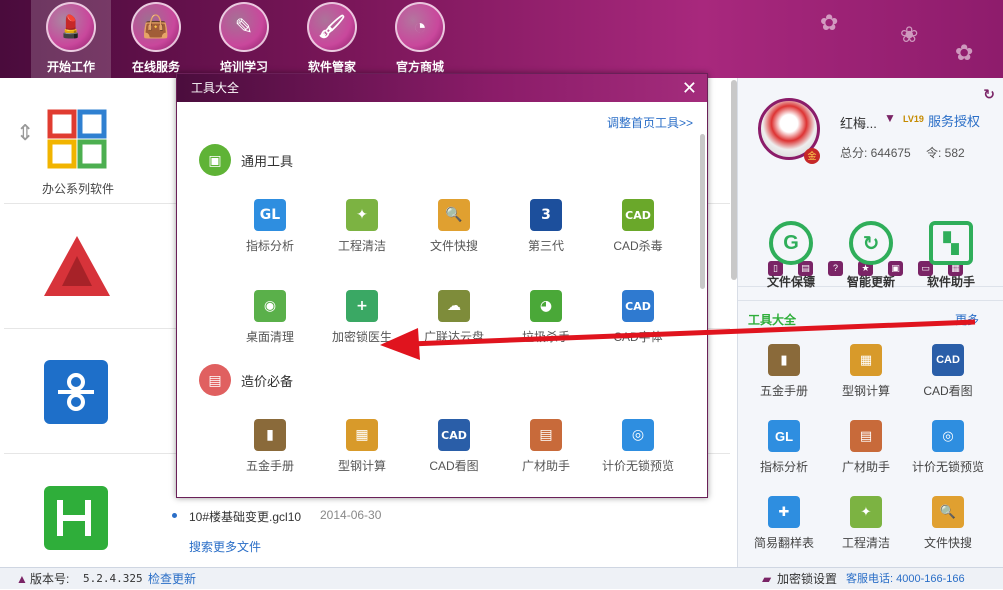 This screenshot has height=590, width=1003. I want to click on tool-label: 广联达云盘, so click(453, 337).